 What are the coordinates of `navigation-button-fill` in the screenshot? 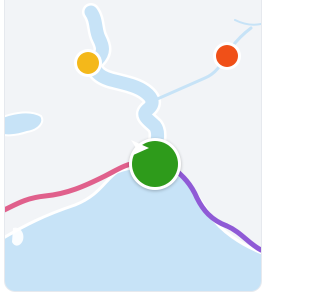 It's located at (154, 163).